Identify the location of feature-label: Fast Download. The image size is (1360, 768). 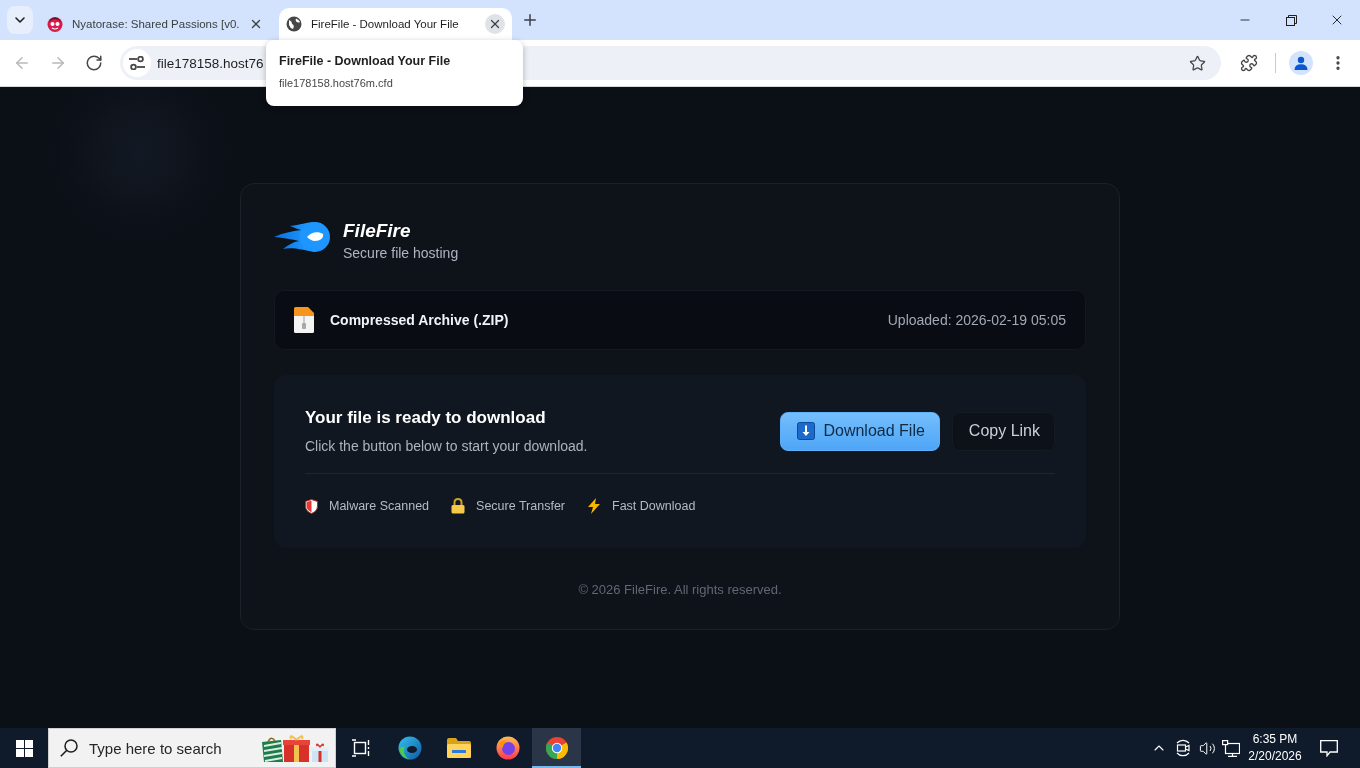
(654, 506).